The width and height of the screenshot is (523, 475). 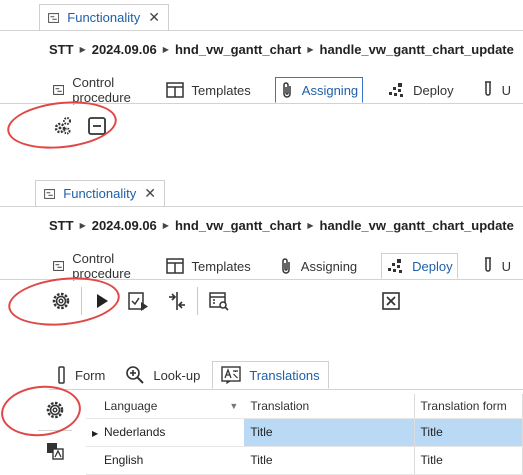 What do you see at coordinates (135, 375) in the screenshot?
I see `zoom-in-icon` at bounding box center [135, 375].